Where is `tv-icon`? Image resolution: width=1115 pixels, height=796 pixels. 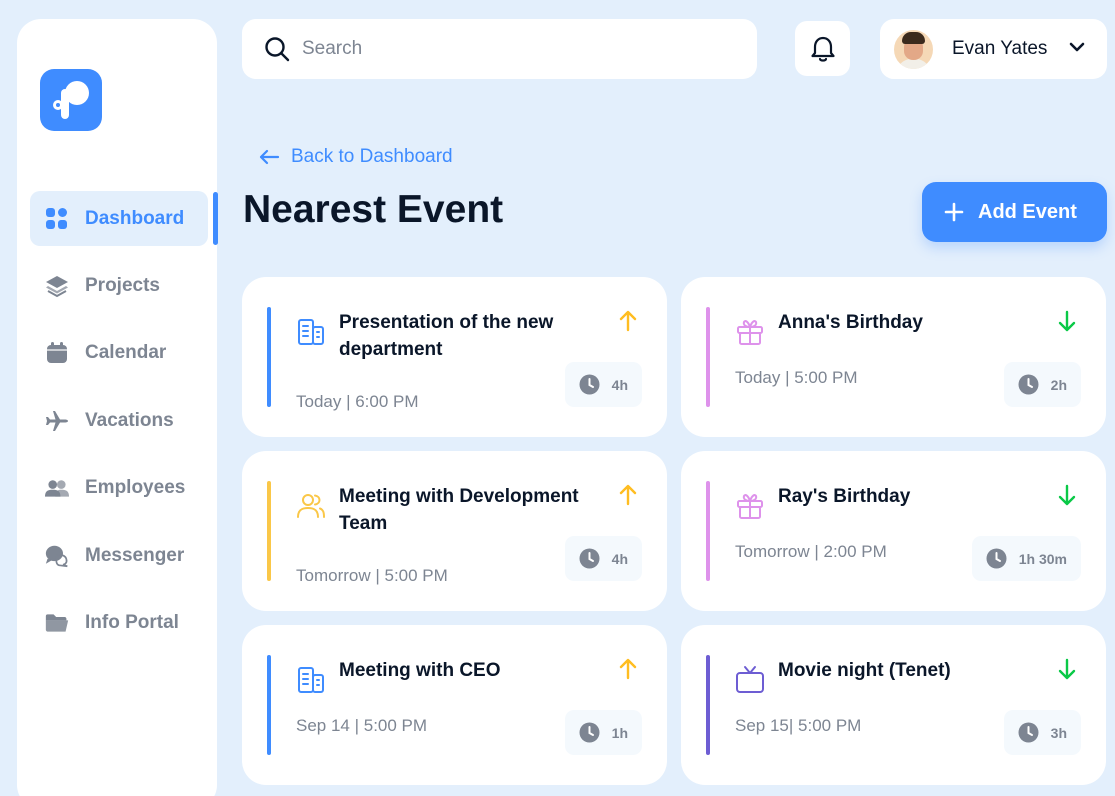
tv-icon is located at coordinates (750, 679).